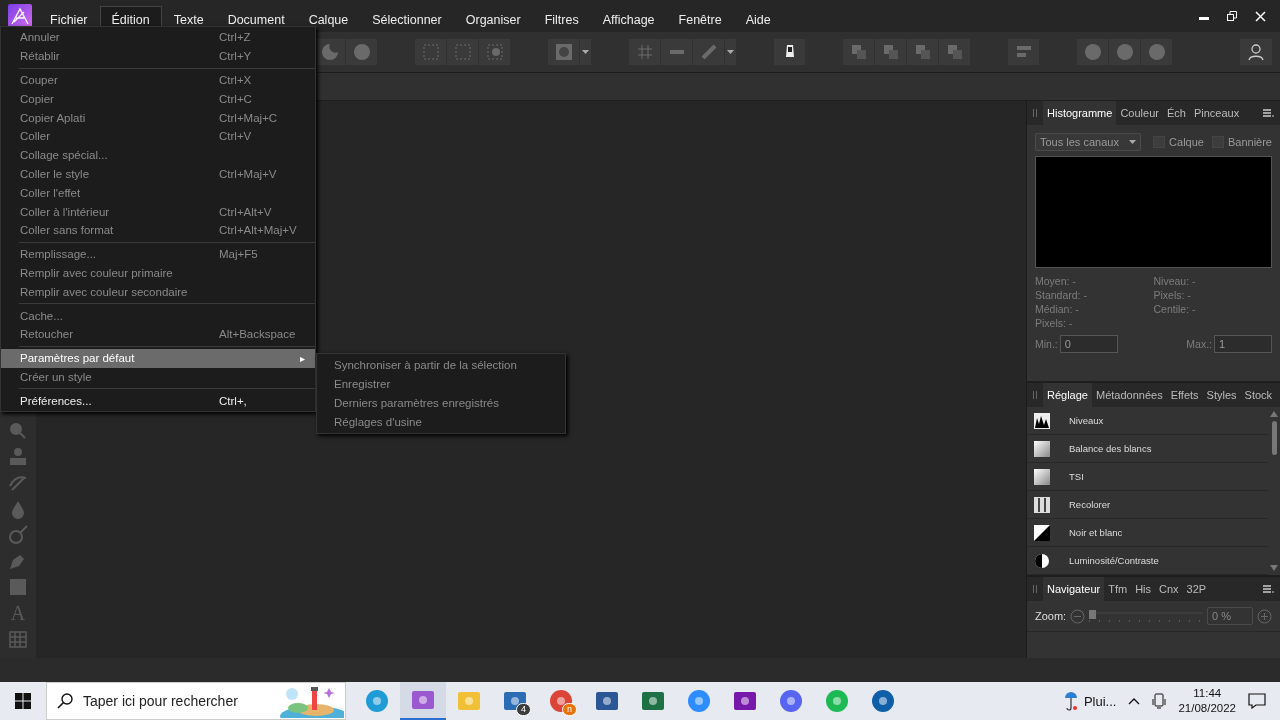 The image size is (1280, 720). I want to click on panel-tab: Pinceaux, so click(1216, 113).